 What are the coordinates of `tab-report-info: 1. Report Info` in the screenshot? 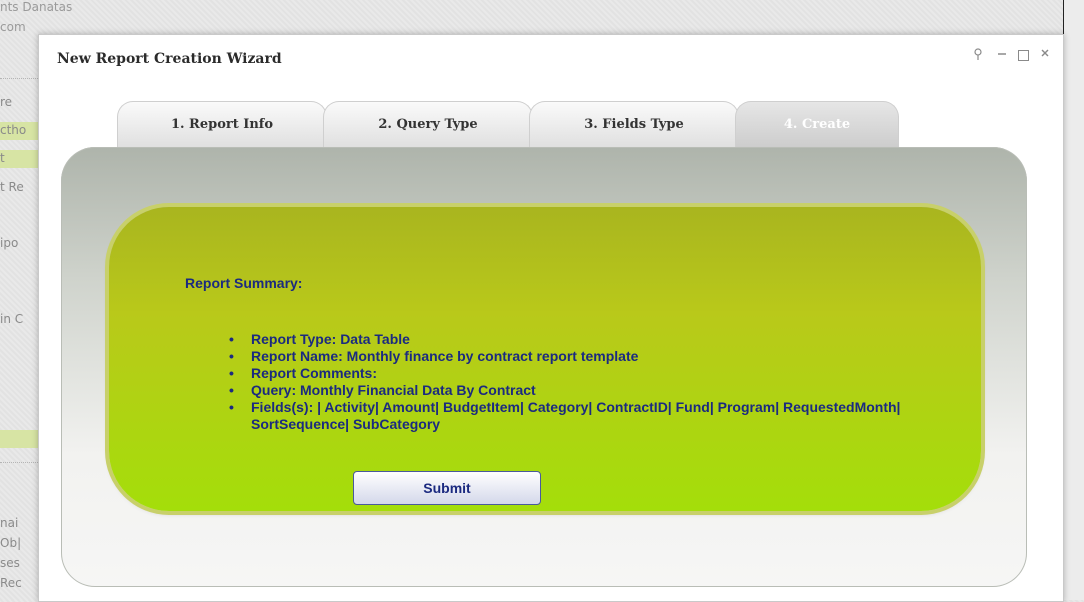 It's located at (222, 124).